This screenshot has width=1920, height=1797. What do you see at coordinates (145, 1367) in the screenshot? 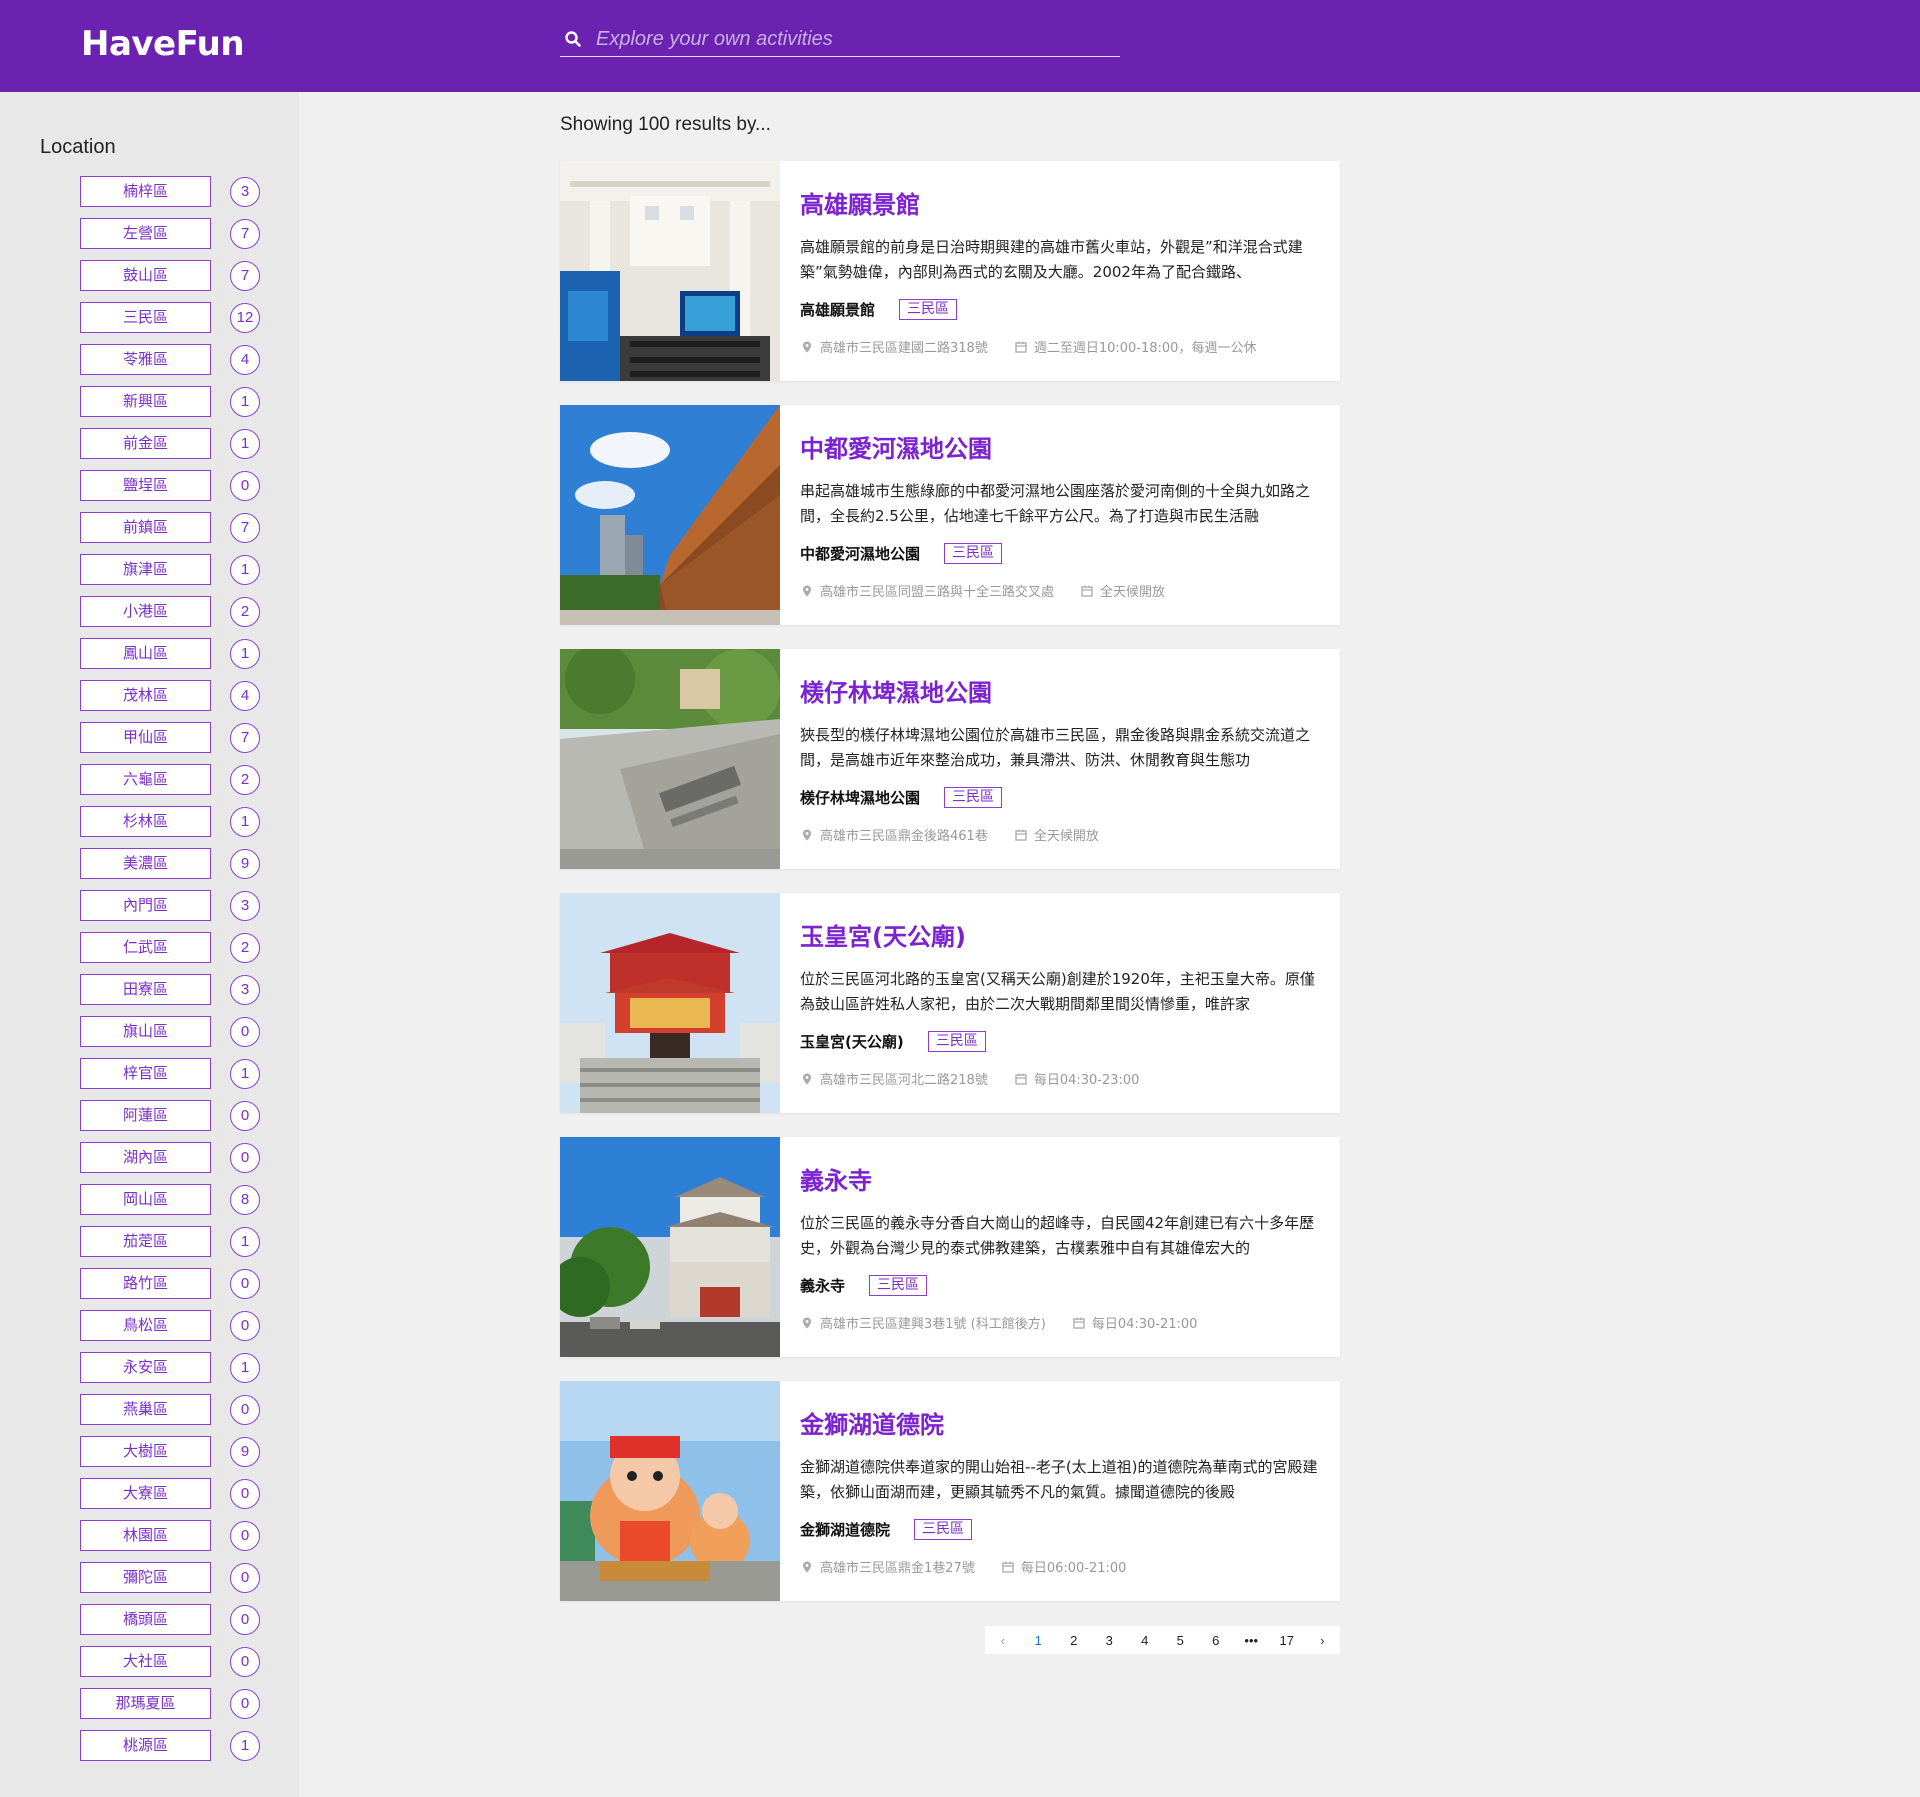
I see `location-filter-button: 永安區` at bounding box center [145, 1367].